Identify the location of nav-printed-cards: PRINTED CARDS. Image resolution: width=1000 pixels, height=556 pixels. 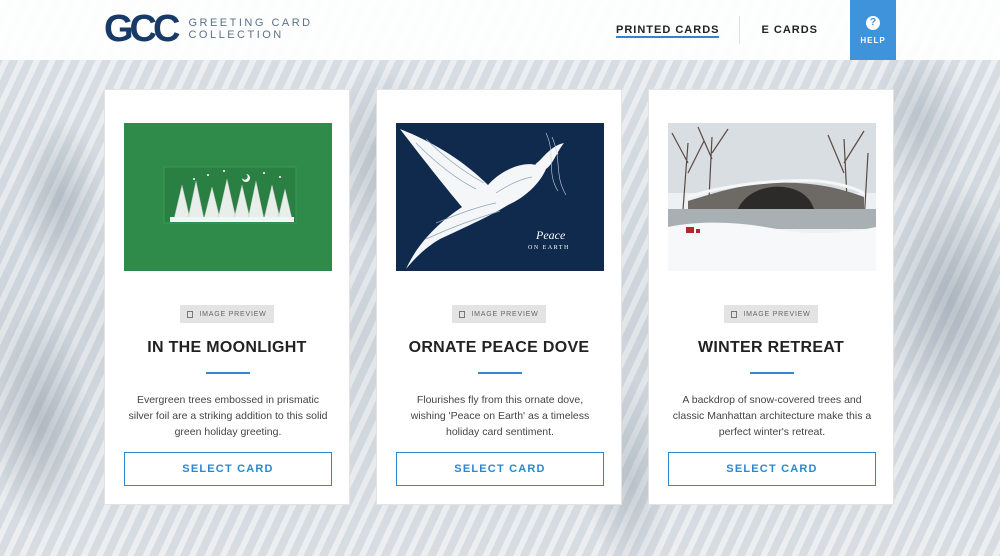
(677, 30).